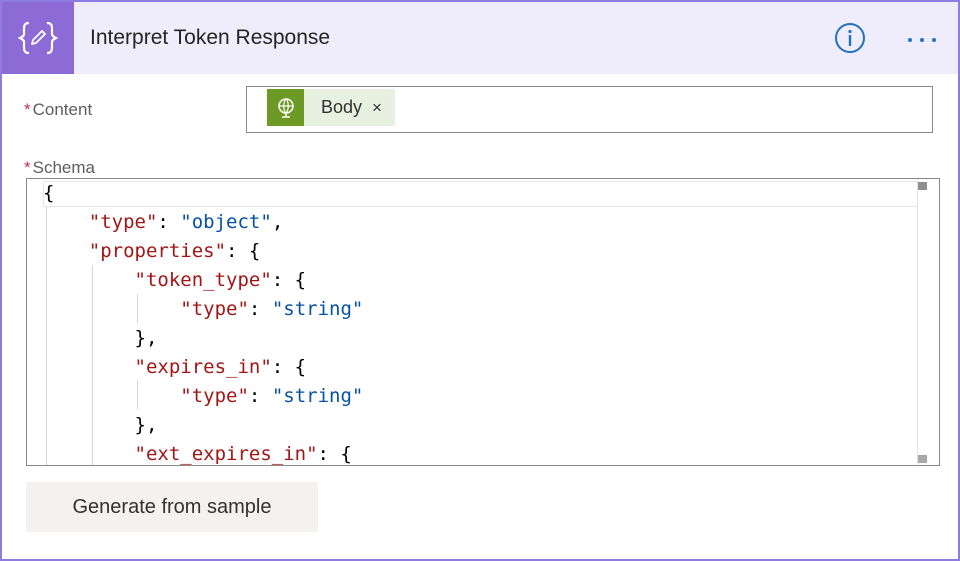 Image resolution: width=960 pixels, height=561 pixels. I want to click on current-line-highlight, so click(490, 194).